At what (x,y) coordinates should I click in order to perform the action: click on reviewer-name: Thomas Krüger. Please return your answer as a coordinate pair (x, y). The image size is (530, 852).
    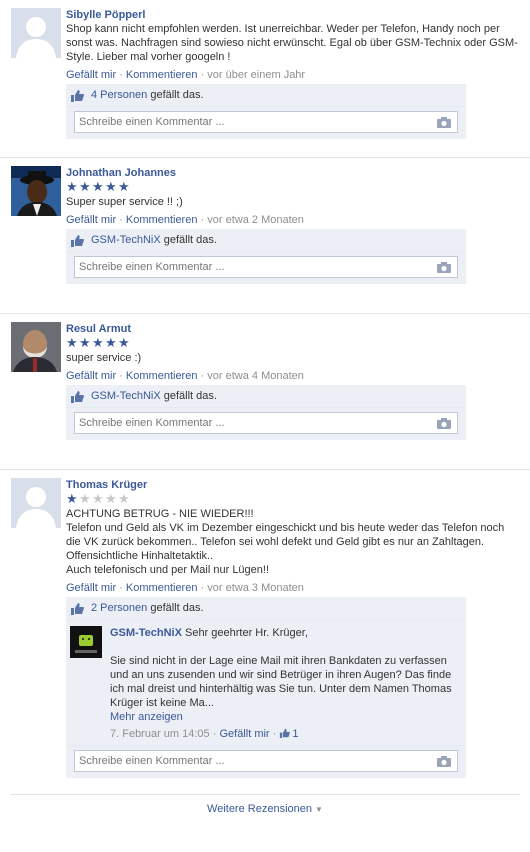
    Looking at the image, I should click on (293, 485).